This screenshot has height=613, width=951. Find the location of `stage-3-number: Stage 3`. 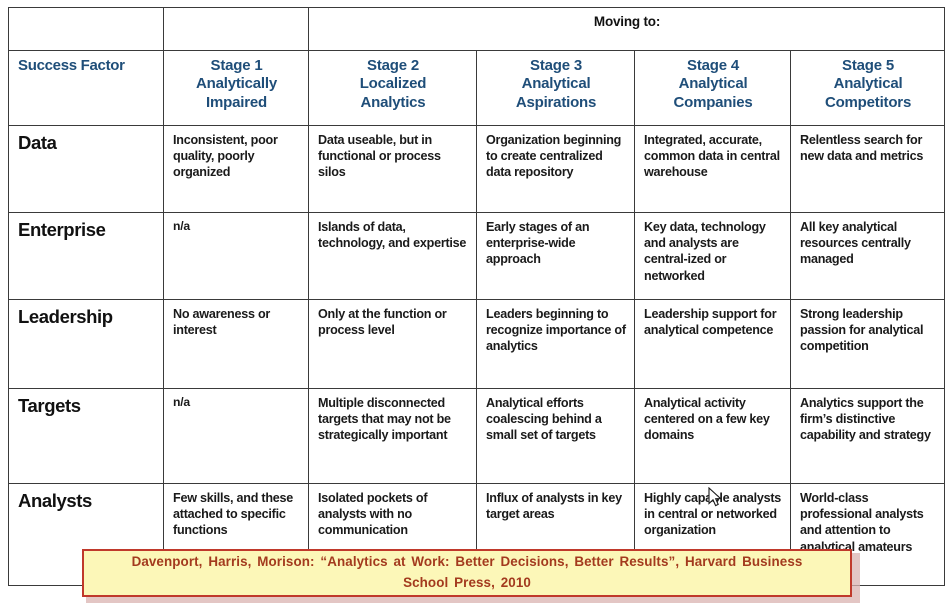

stage-3-number: Stage 3 is located at coordinates (556, 65).